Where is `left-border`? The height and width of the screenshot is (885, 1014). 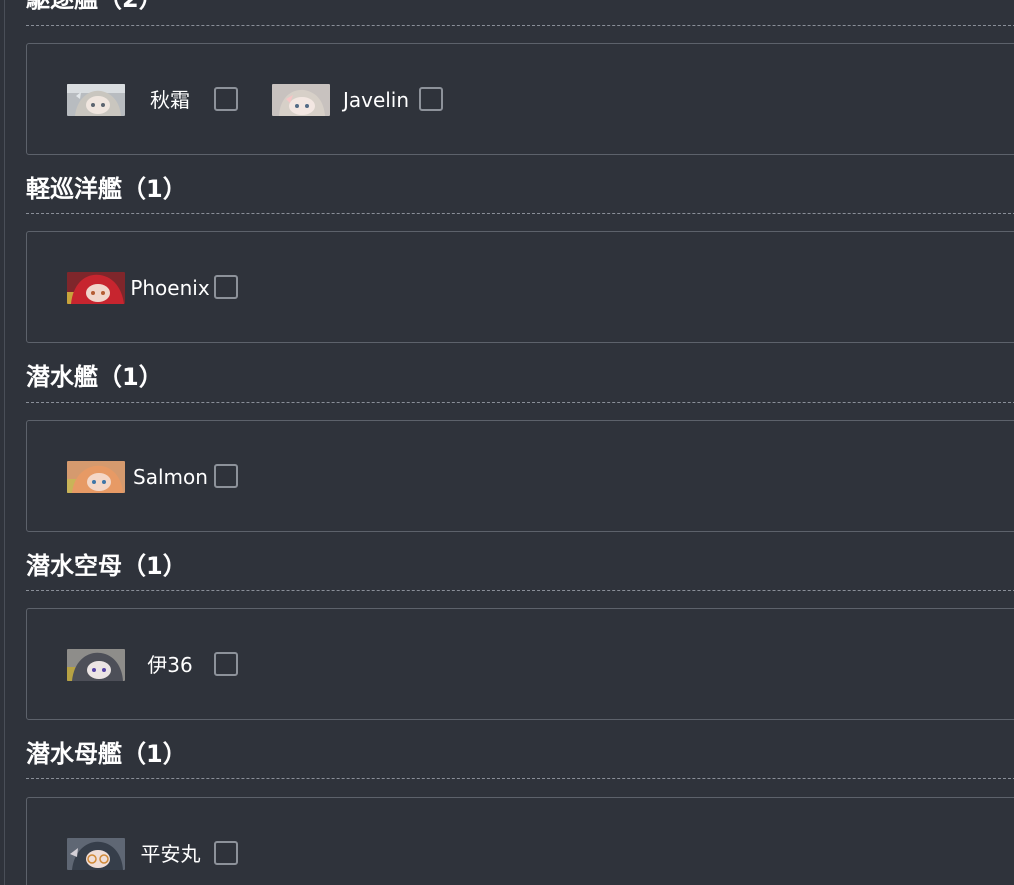 left-border is located at coordinates (4, 442).